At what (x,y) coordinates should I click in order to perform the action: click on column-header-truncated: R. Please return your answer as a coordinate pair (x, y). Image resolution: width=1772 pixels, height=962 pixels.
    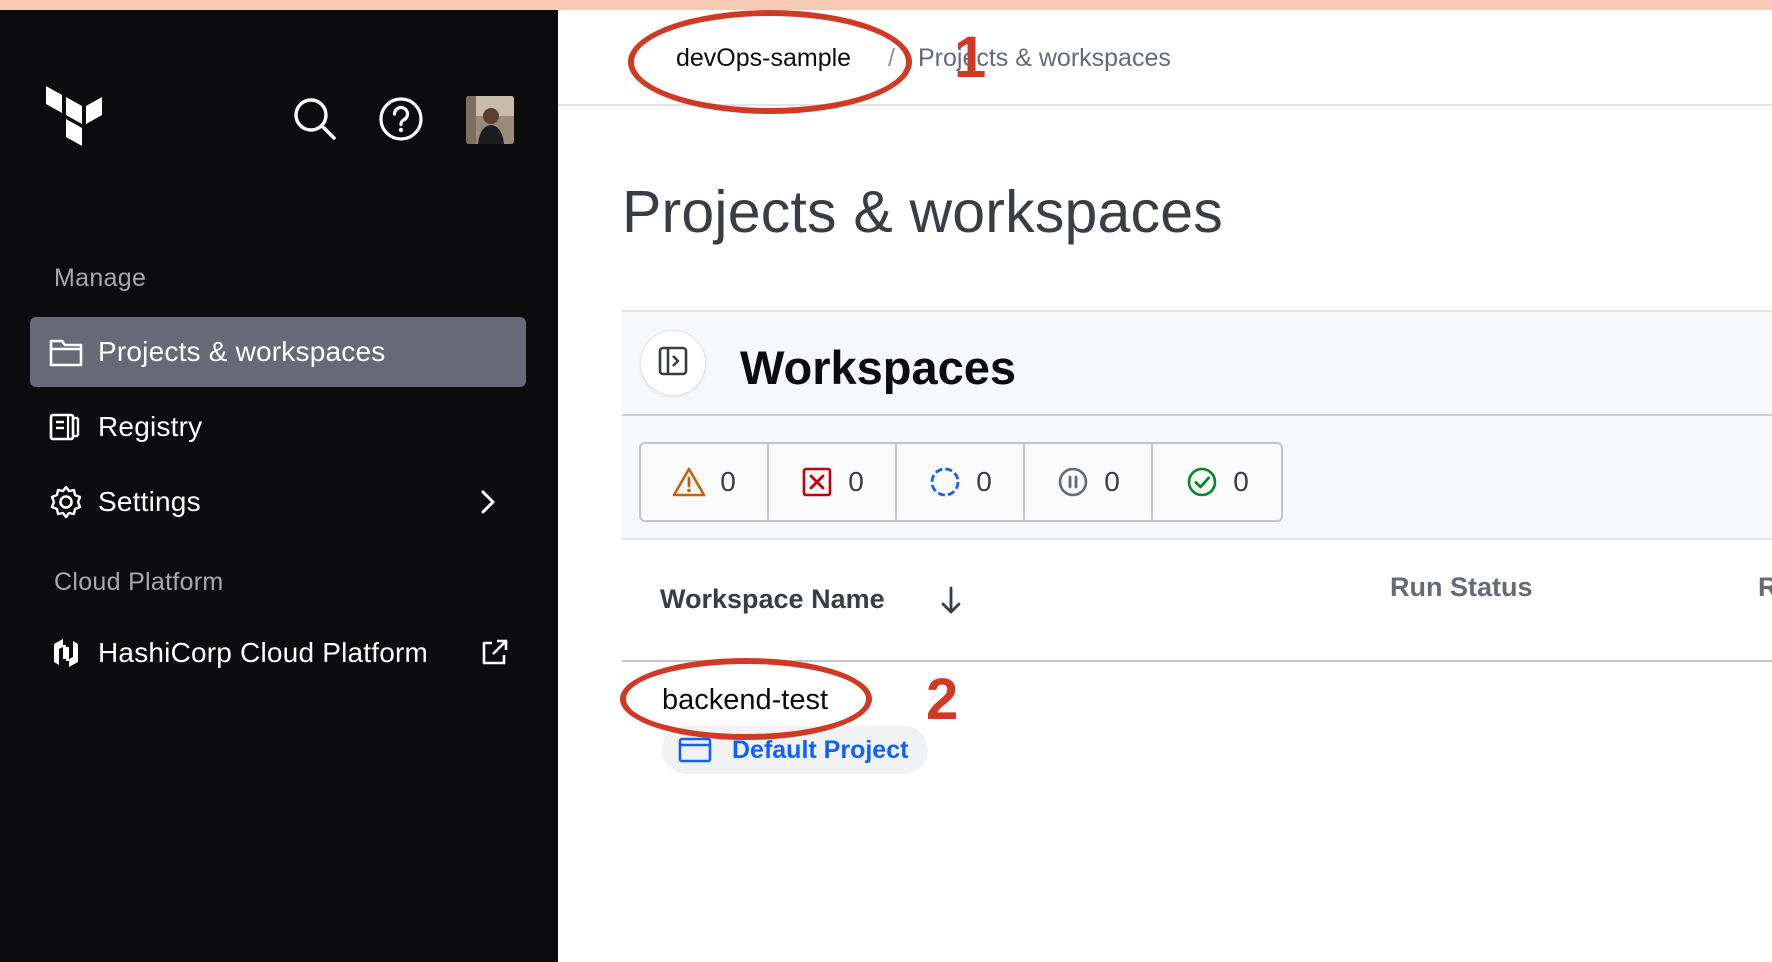
    Looking at the image, I should click on (1765, 587).